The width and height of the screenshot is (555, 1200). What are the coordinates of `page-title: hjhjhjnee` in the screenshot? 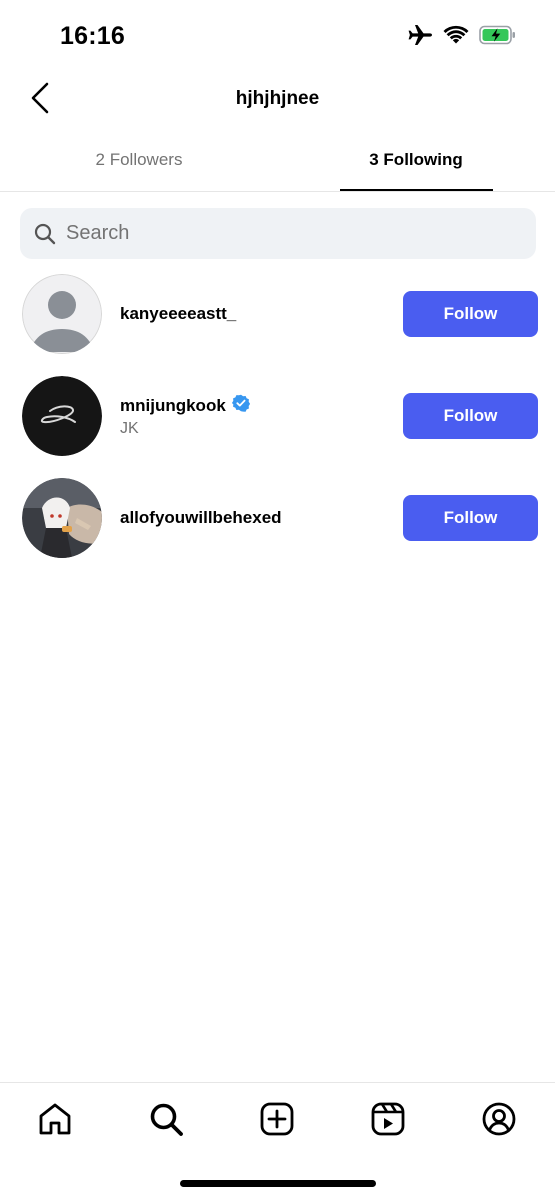 It's located at (277, 98).